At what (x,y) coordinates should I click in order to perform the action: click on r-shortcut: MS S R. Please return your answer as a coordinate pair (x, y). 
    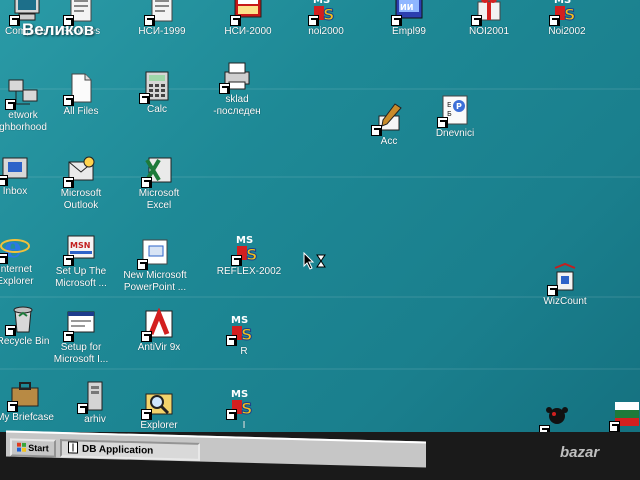
    Looking at the image, I should click on (244, 335).